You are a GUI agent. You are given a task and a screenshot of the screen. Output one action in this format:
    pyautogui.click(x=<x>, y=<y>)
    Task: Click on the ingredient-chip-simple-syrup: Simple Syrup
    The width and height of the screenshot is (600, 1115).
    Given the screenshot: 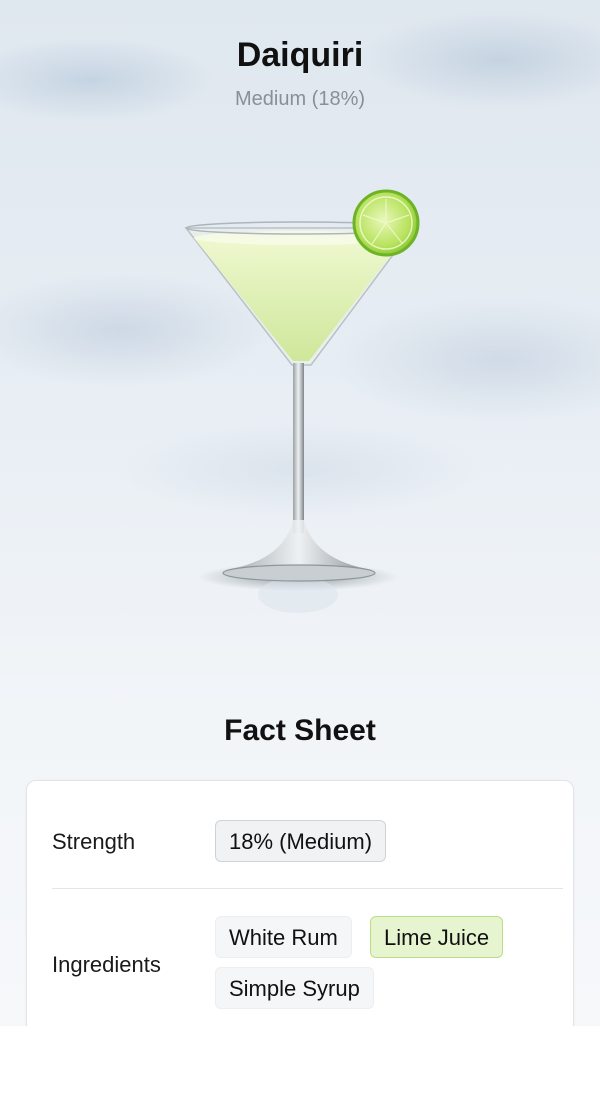 What is the action you would take?
    pyautogui.click(x=294, y=988)
    